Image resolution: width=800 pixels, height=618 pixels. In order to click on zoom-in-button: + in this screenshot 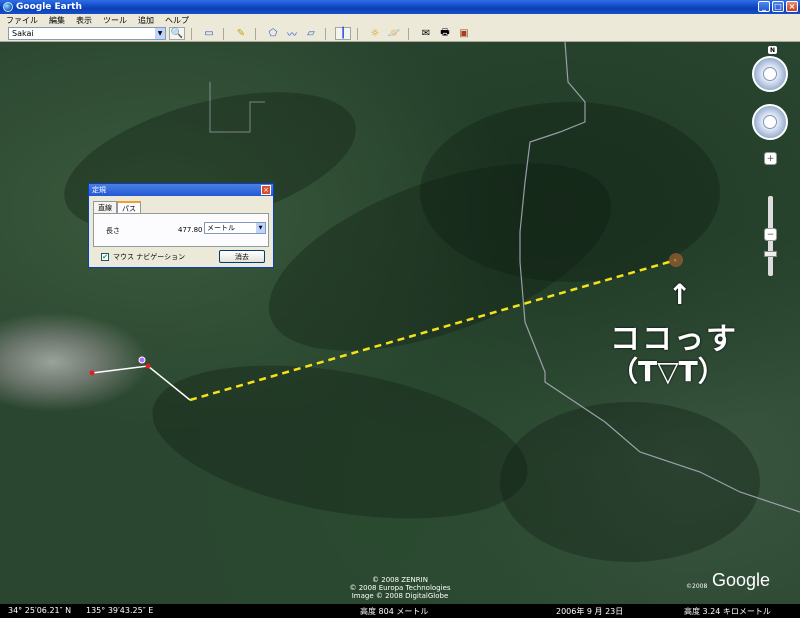, I will do `click(770, 158)`.